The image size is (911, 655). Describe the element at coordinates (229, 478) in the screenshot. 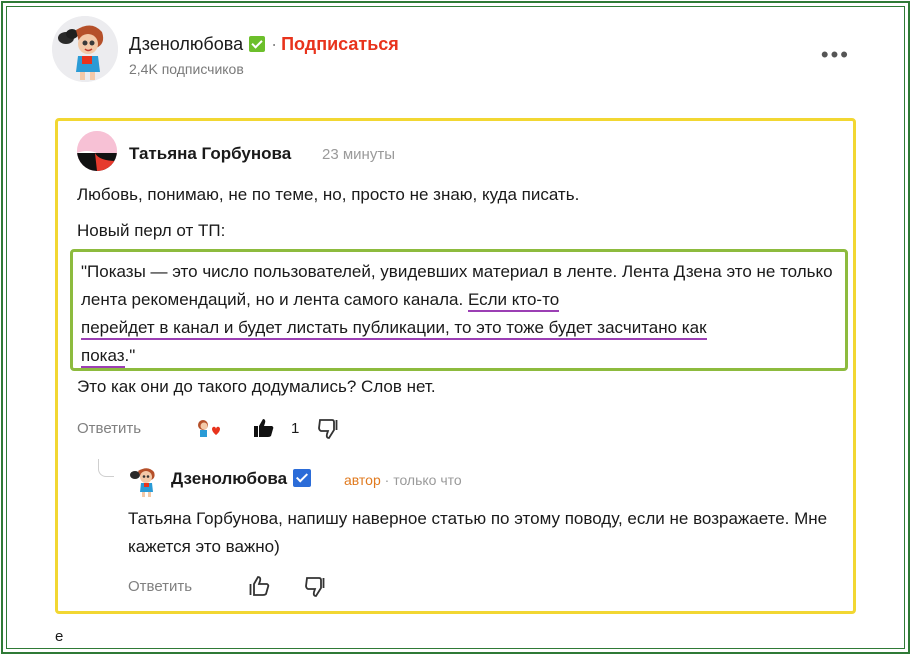

I see `reply-author-name: Дзенолюбова` at that location.